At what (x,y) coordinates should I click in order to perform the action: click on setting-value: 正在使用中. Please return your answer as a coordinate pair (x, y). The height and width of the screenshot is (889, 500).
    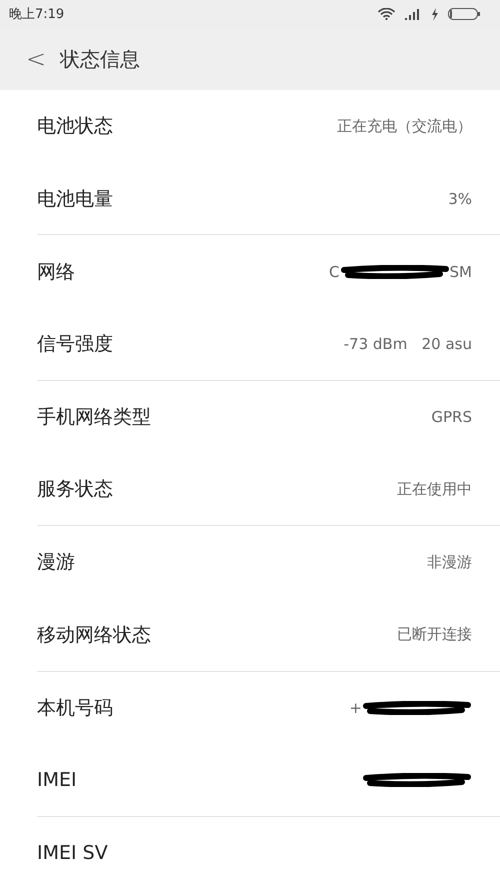
    Looking at the image, I should click on (434, 489).